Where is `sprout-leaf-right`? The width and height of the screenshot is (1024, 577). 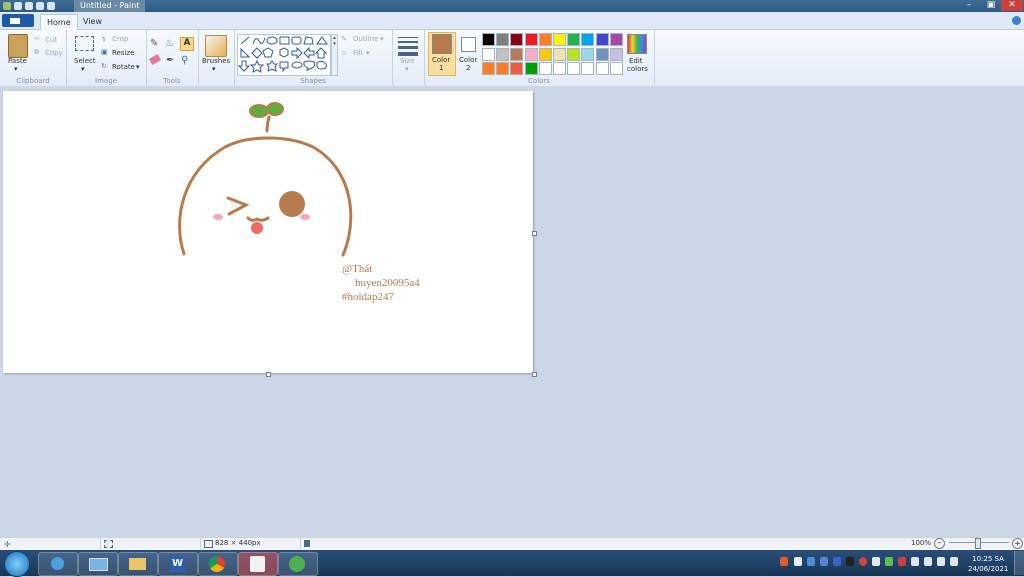 sprout-leaf-right is located at coordinates (275, 109).